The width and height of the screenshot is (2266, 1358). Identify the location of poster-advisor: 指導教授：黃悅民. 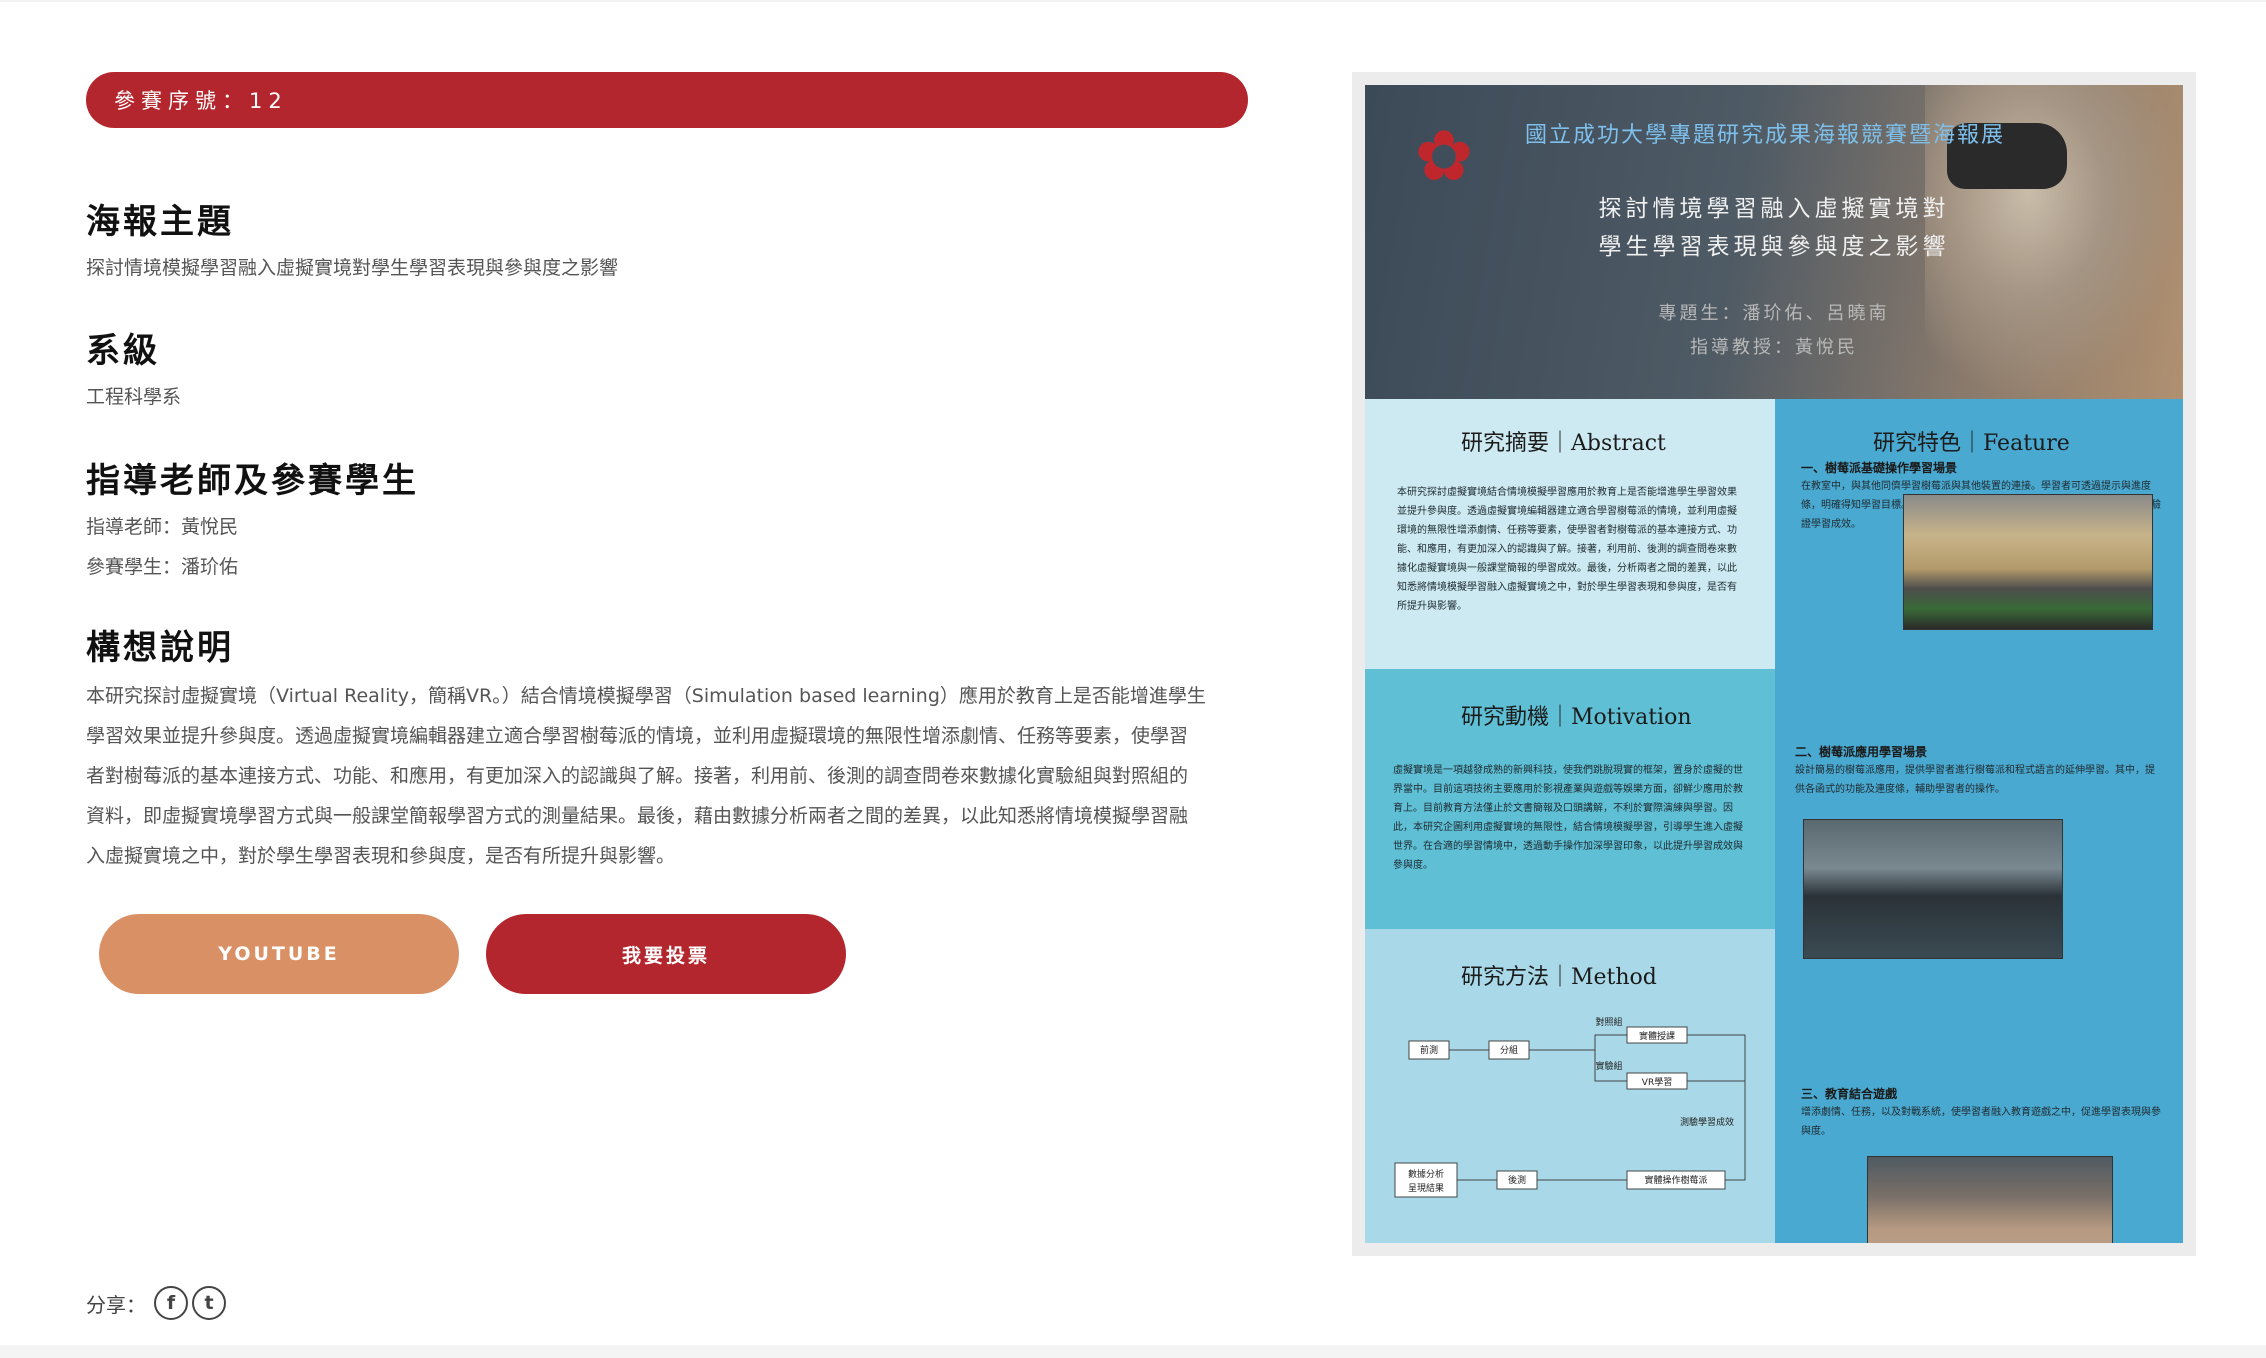
(1774, 347).